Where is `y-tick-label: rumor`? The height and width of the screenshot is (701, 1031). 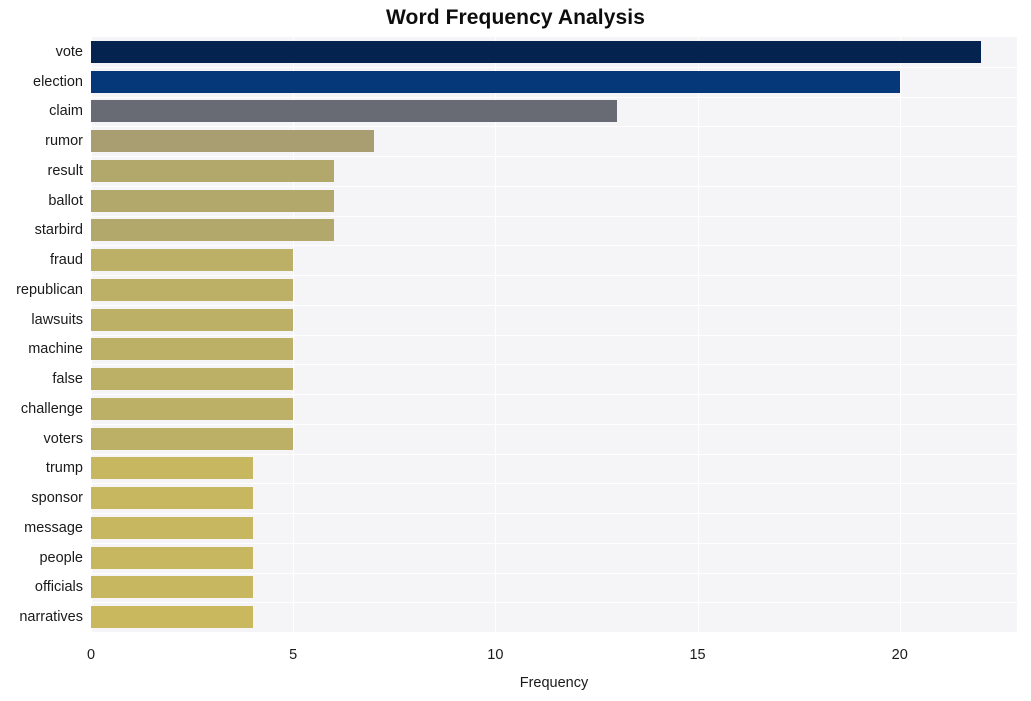 y-tick-label: rumor is located at coordinates (64, 141).